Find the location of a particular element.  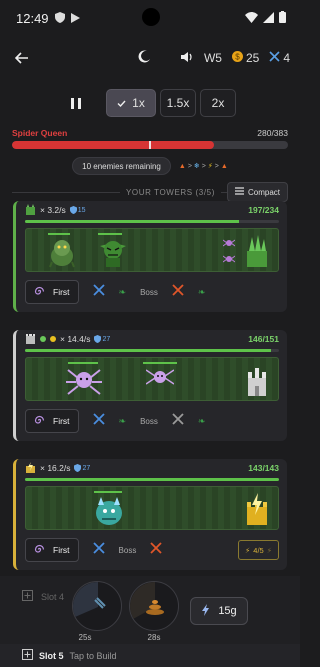

frost-beast-enemy-icon is located at coordinates (109, 514).